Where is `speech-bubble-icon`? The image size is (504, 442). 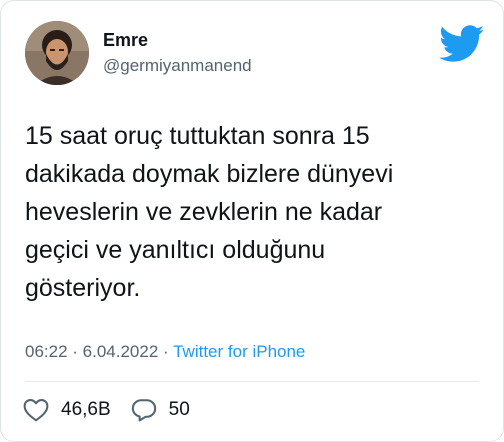 speech-bubble-icon is located at coordinates (143, 410).